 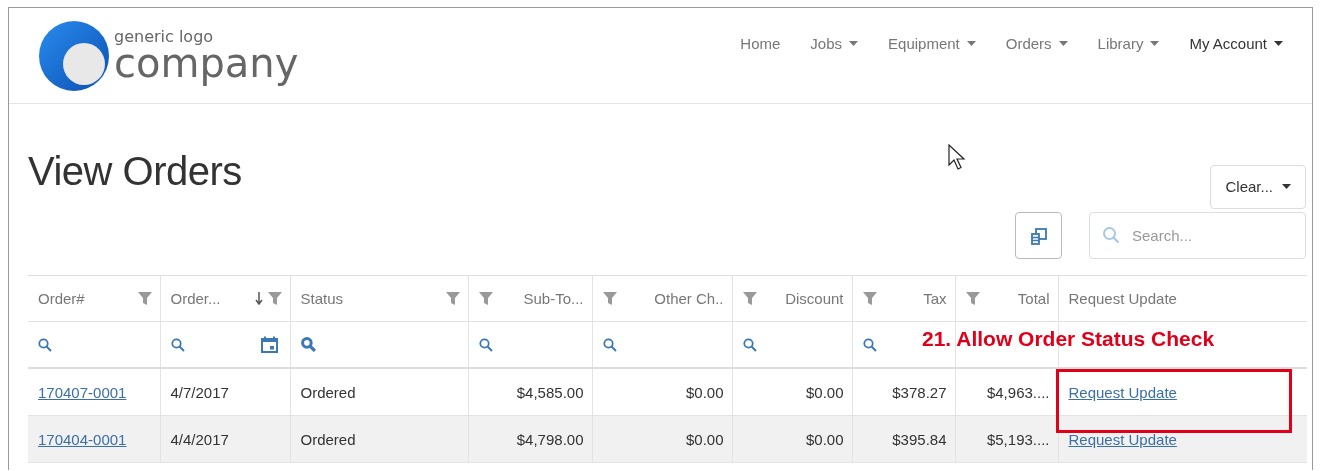 What do you see at coordinates (662, 298) in the screenshot?
I see `column-header: Other Ch..` at bounding box center [662, 298].